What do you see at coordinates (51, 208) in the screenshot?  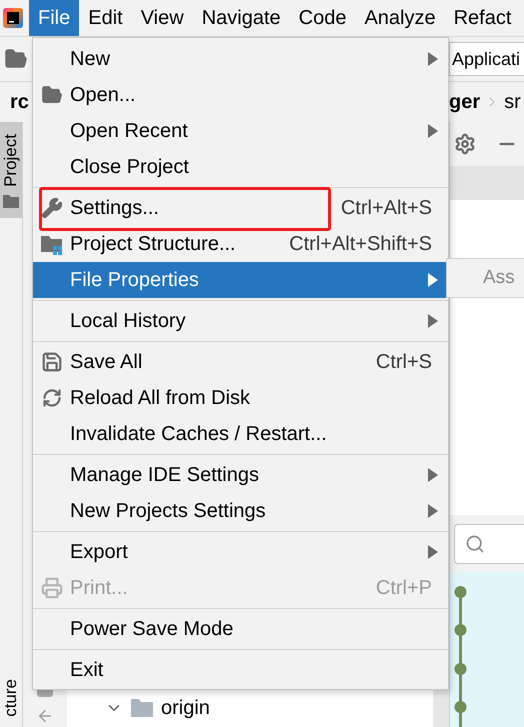 I see `wrench-icon` at bounding box center [51, 208].